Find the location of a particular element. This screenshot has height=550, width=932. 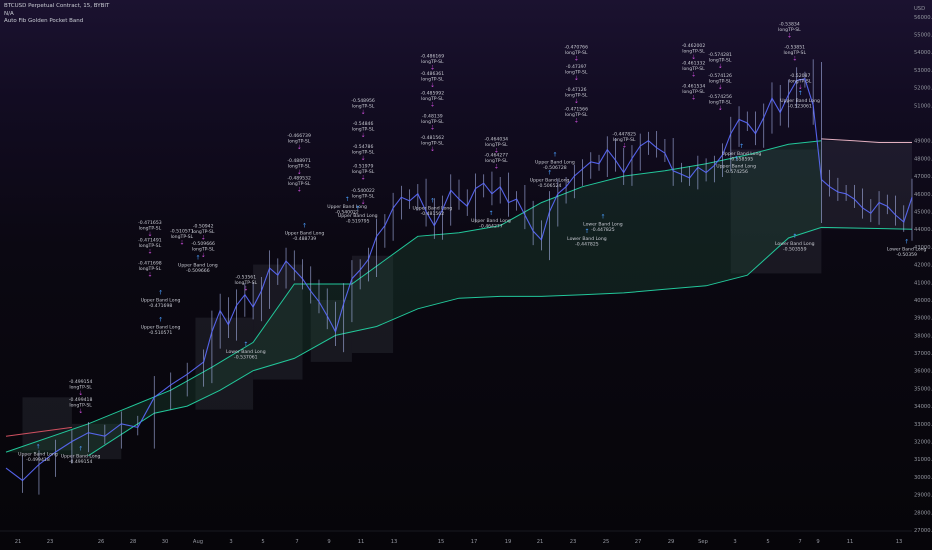

signal-sl-9: -0.510571longTP-SL⇣ is located at coordinates (182, 238).